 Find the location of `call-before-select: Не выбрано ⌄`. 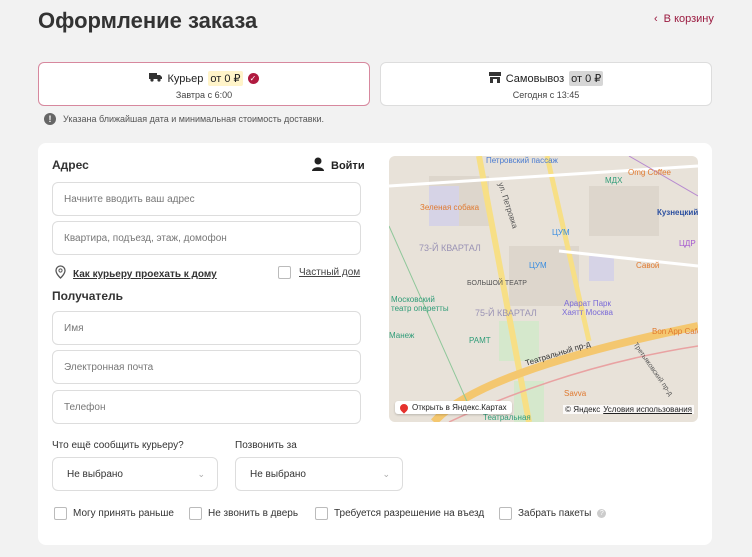

call-before-select: Не выбрано ⌄ is located at coordinates (319, 474).